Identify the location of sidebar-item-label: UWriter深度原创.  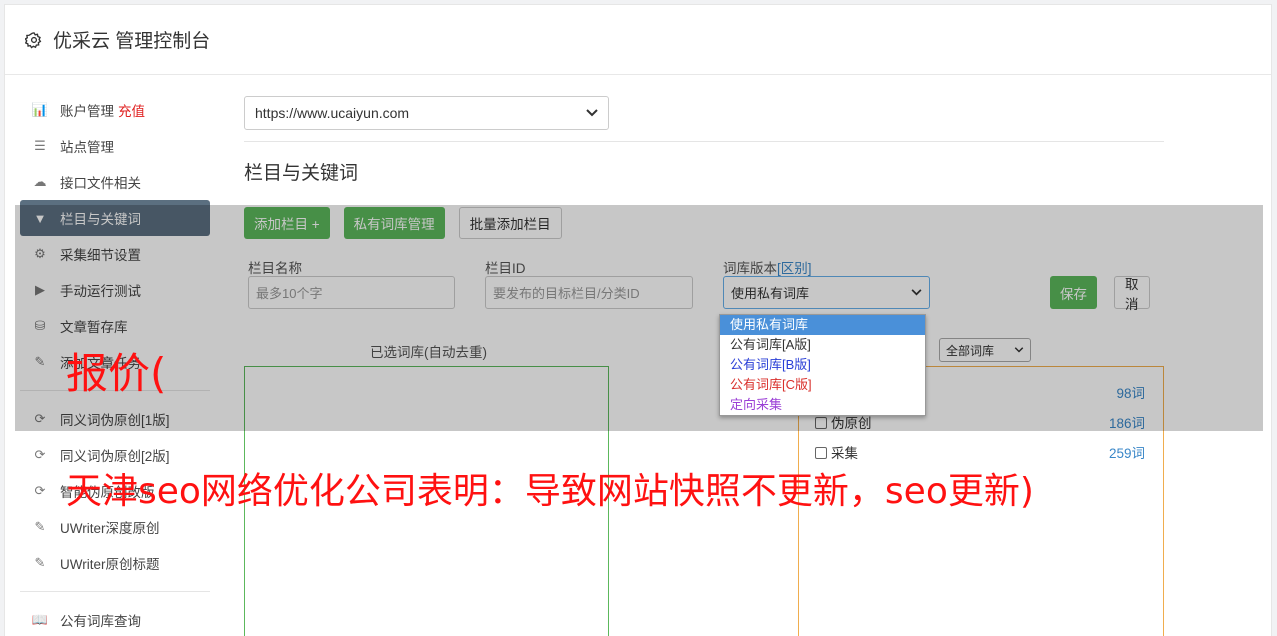
(110, 528).